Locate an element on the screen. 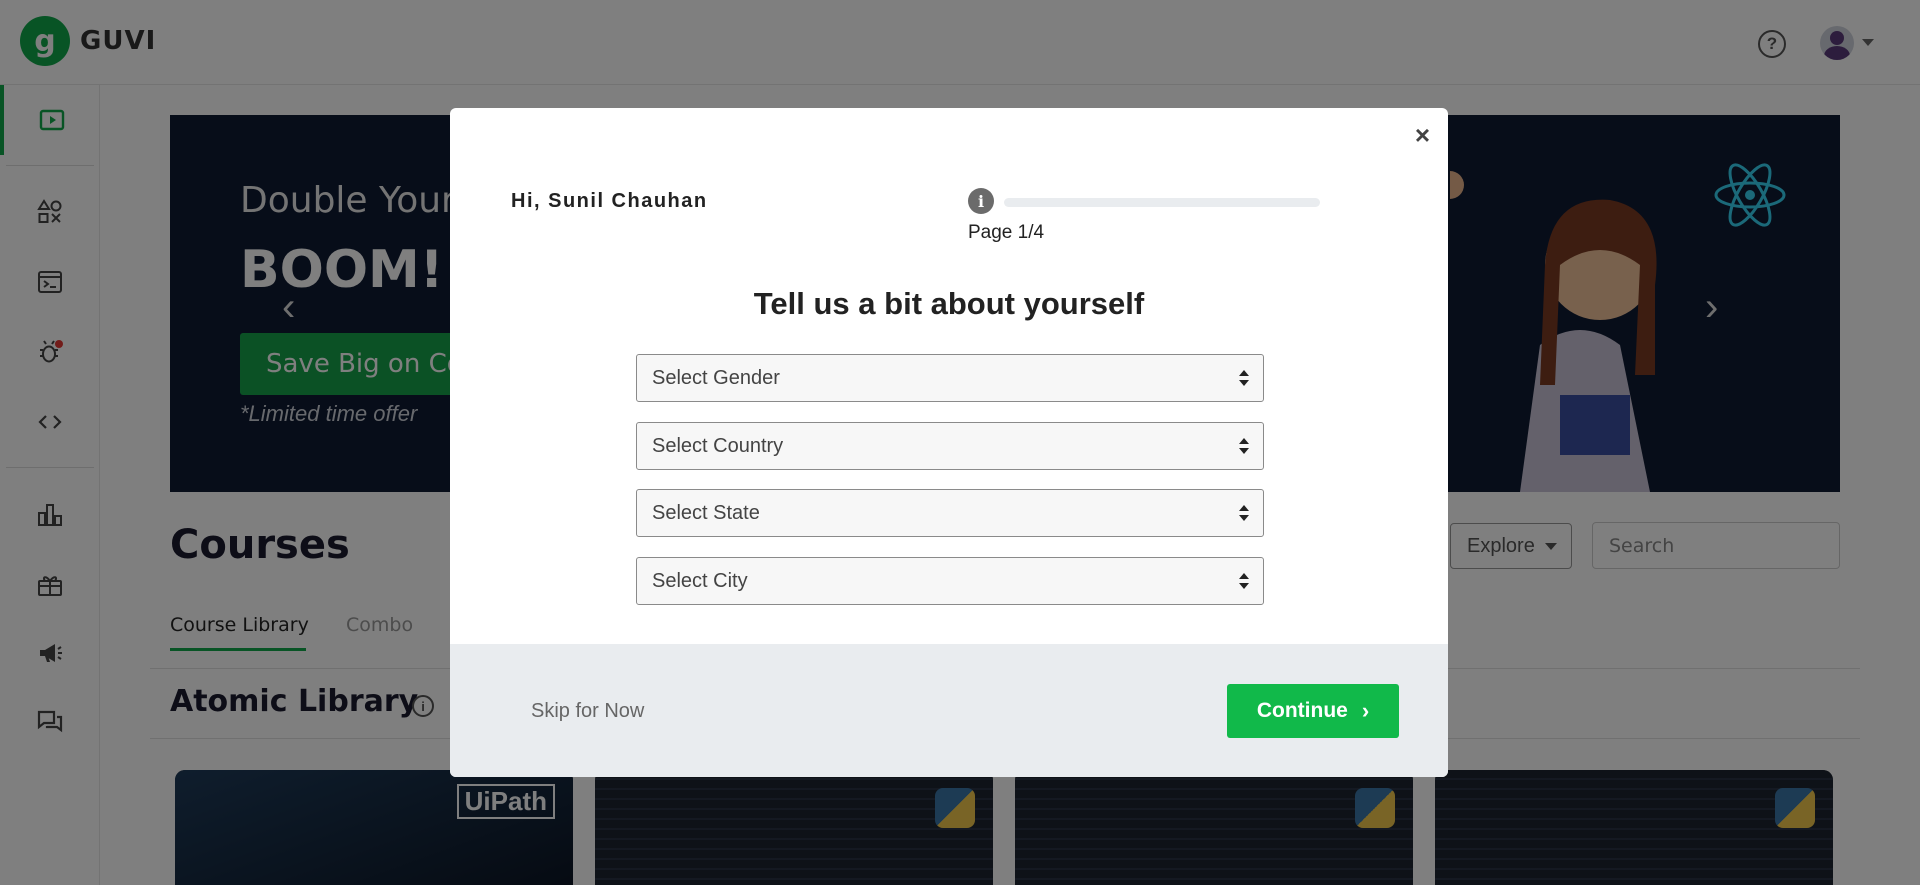 The width and height of the screenshot is (1920, 885). modal-footer: Skip for Now Continue › is located at coordinates (949, 710).